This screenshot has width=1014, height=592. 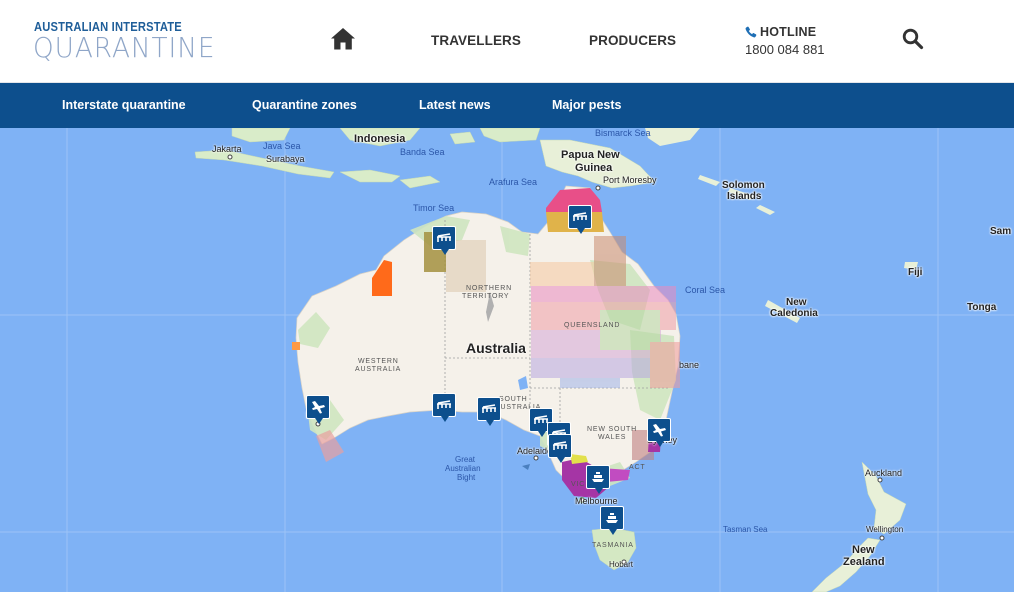 I want to click on site-logo: AUSTRALIAN INTERSTATE QUARANTINE, so click(x=138, y=41).